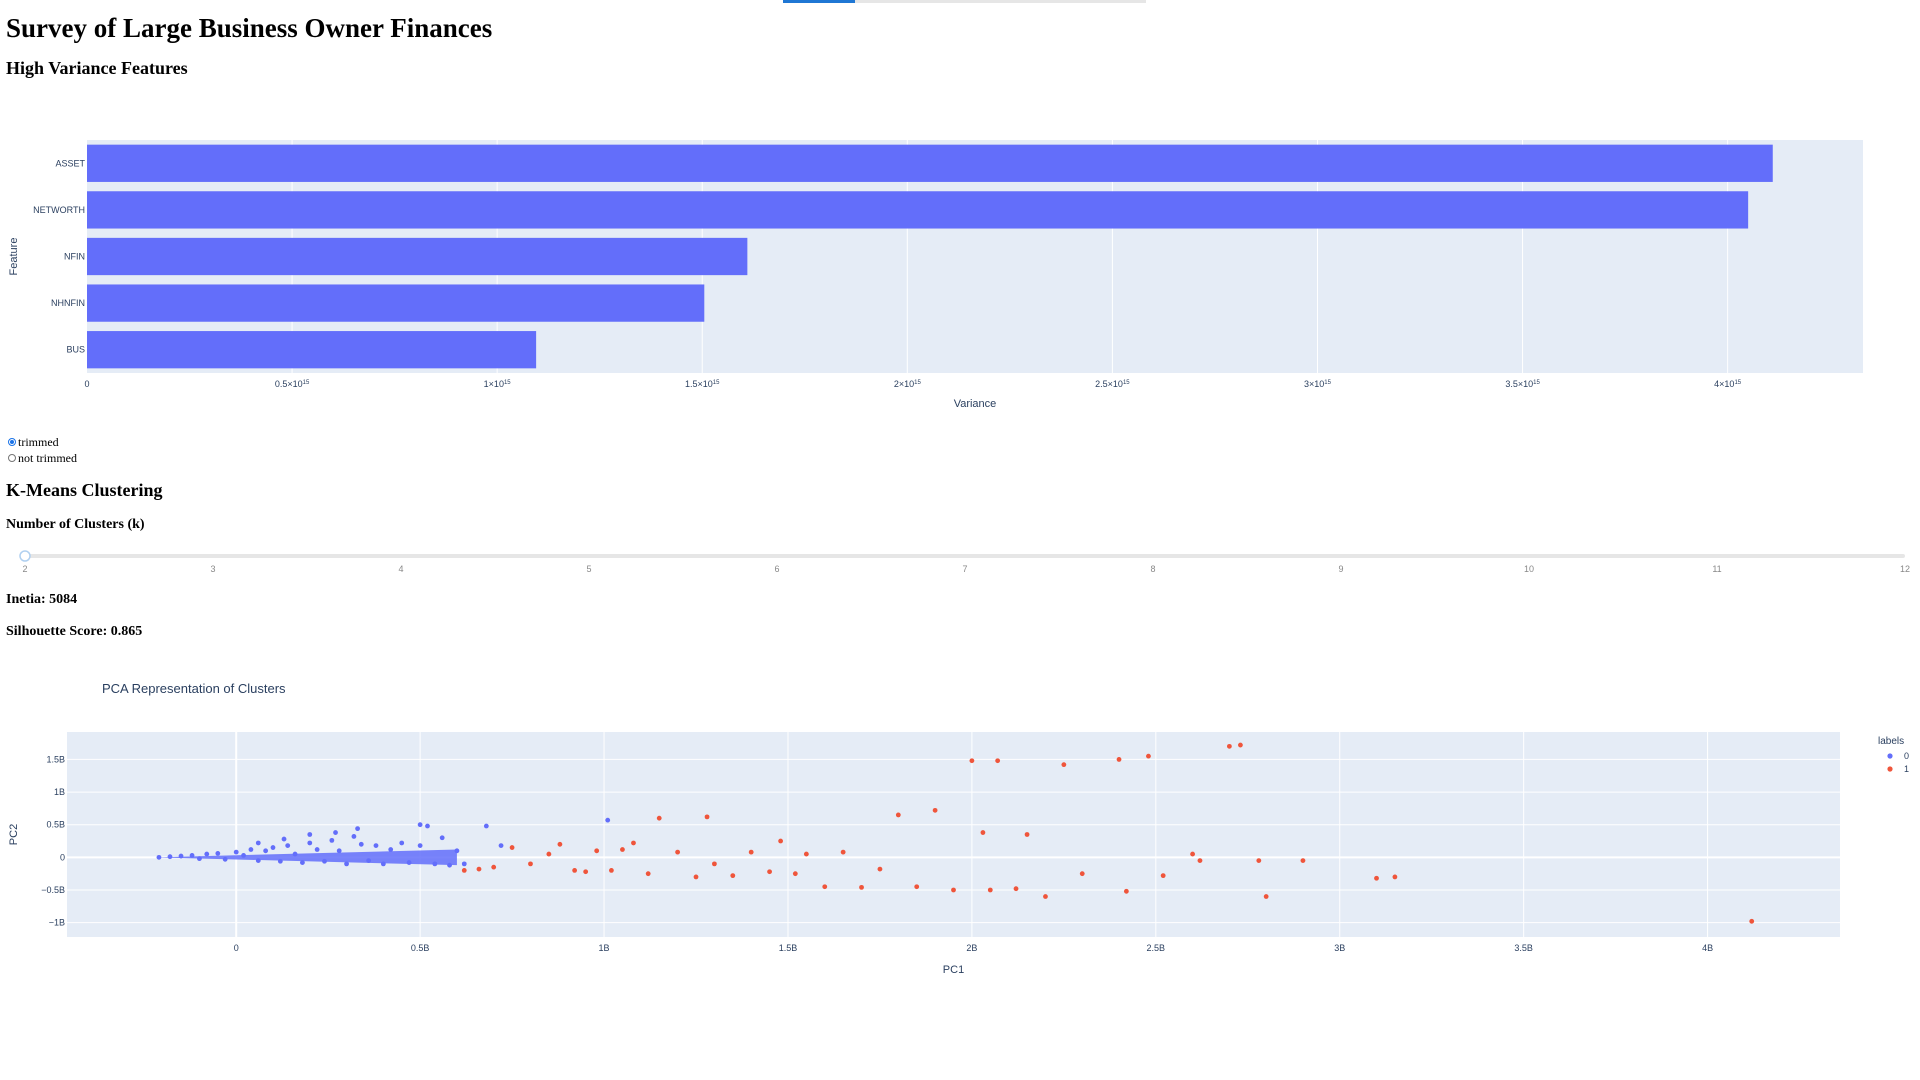 The image size is (1920, 1080). What do you see at coordinates (42, 458) in the screenshot?
I see `radio-option-not-trimmed: not trimmed` at bounding box center [42, 458].